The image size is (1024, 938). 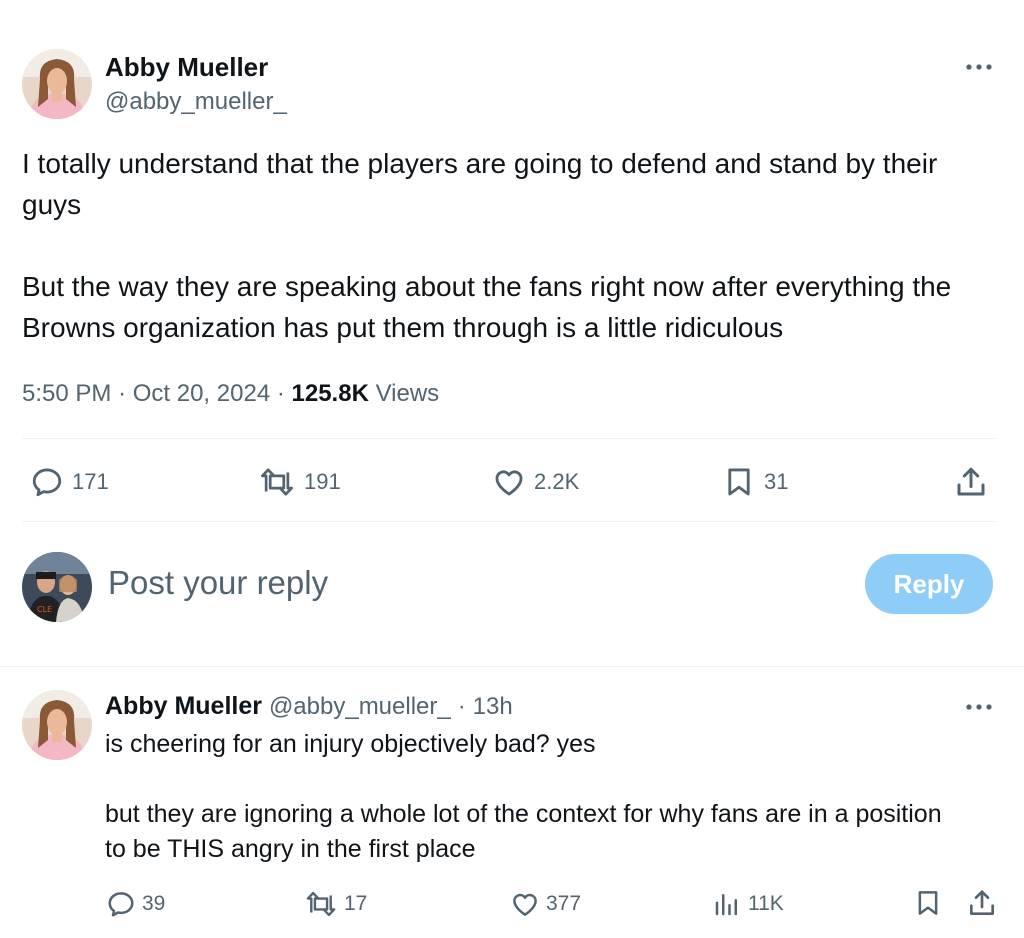 What do you see at coordinates (356, 903) in the screenshot?
I see `reply-repost-count: 17` at bounding box center [356, 903].